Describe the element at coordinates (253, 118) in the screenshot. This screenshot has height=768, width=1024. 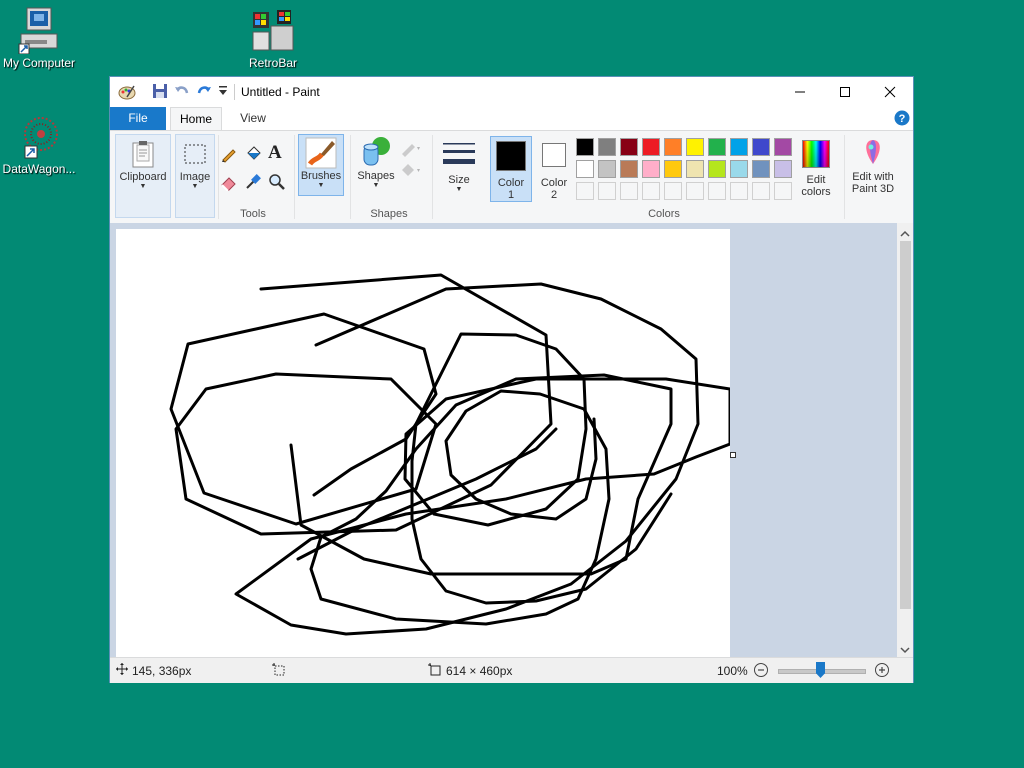
I see `tab-view: View` at that location.